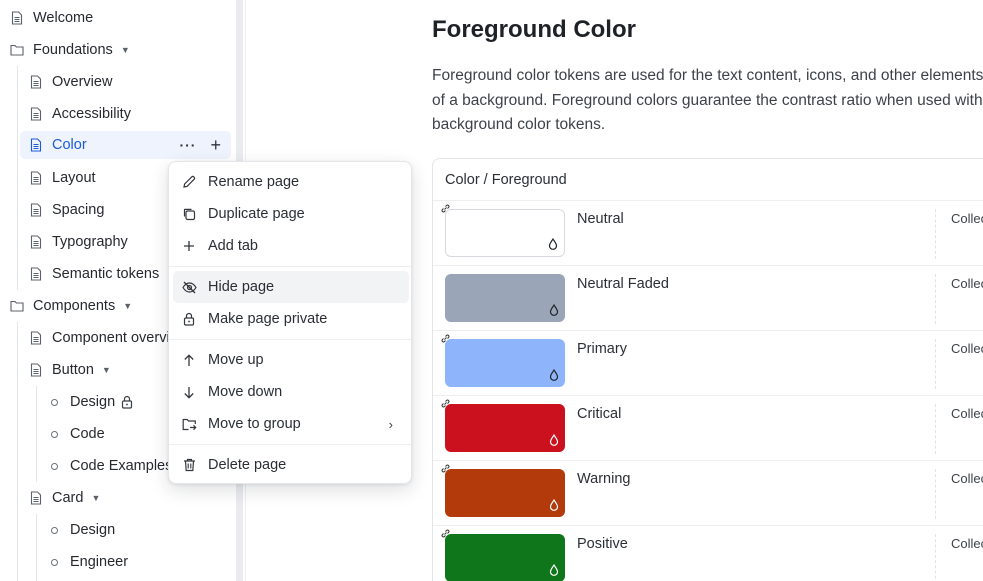 This screenshot has width=983, height=581. I want to click on token-row: Neutral Faded Collection, so click(708, 298).